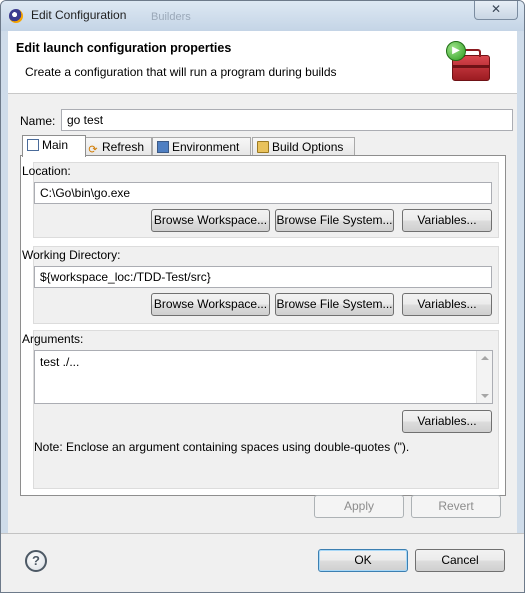 The height and width of the screenshot is (593, 525). What do you see at coordinates (171, 17) in the screenshot?
I see `background-window-title: Builders` at bounding box center [171, 17].